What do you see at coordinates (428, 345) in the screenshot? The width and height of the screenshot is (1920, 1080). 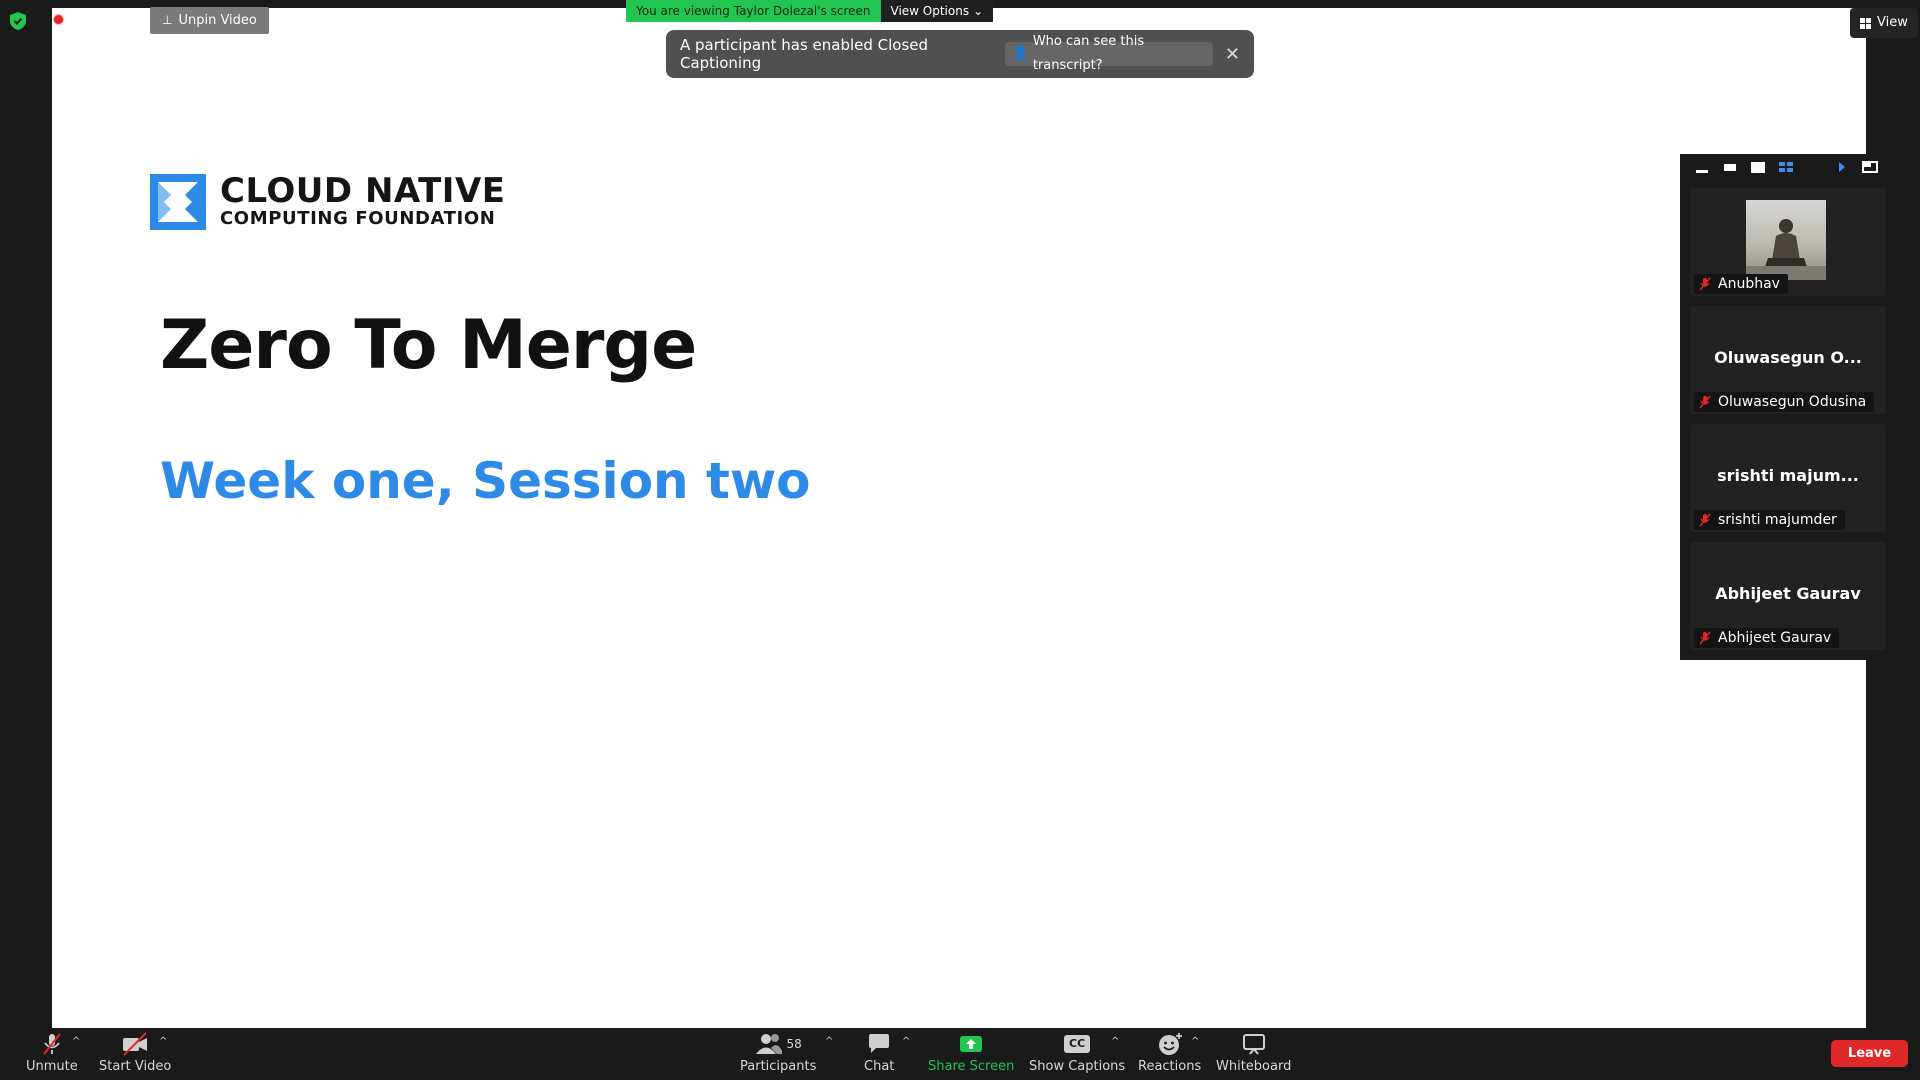 I see `slide-title: Zero To Merge` at bounding box center [428, 345].